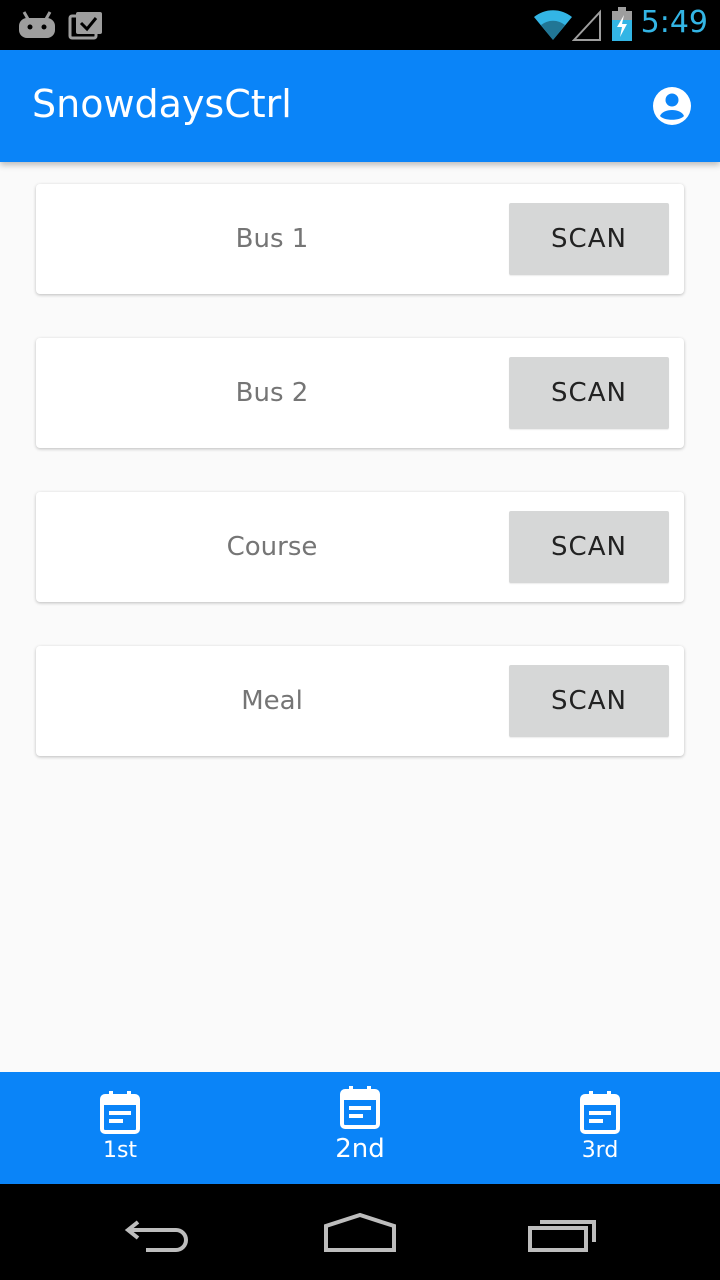 The height and width of the screenshot is (1280, 720). I want to click on scan-button-course: SCAN, so click(589, 547).